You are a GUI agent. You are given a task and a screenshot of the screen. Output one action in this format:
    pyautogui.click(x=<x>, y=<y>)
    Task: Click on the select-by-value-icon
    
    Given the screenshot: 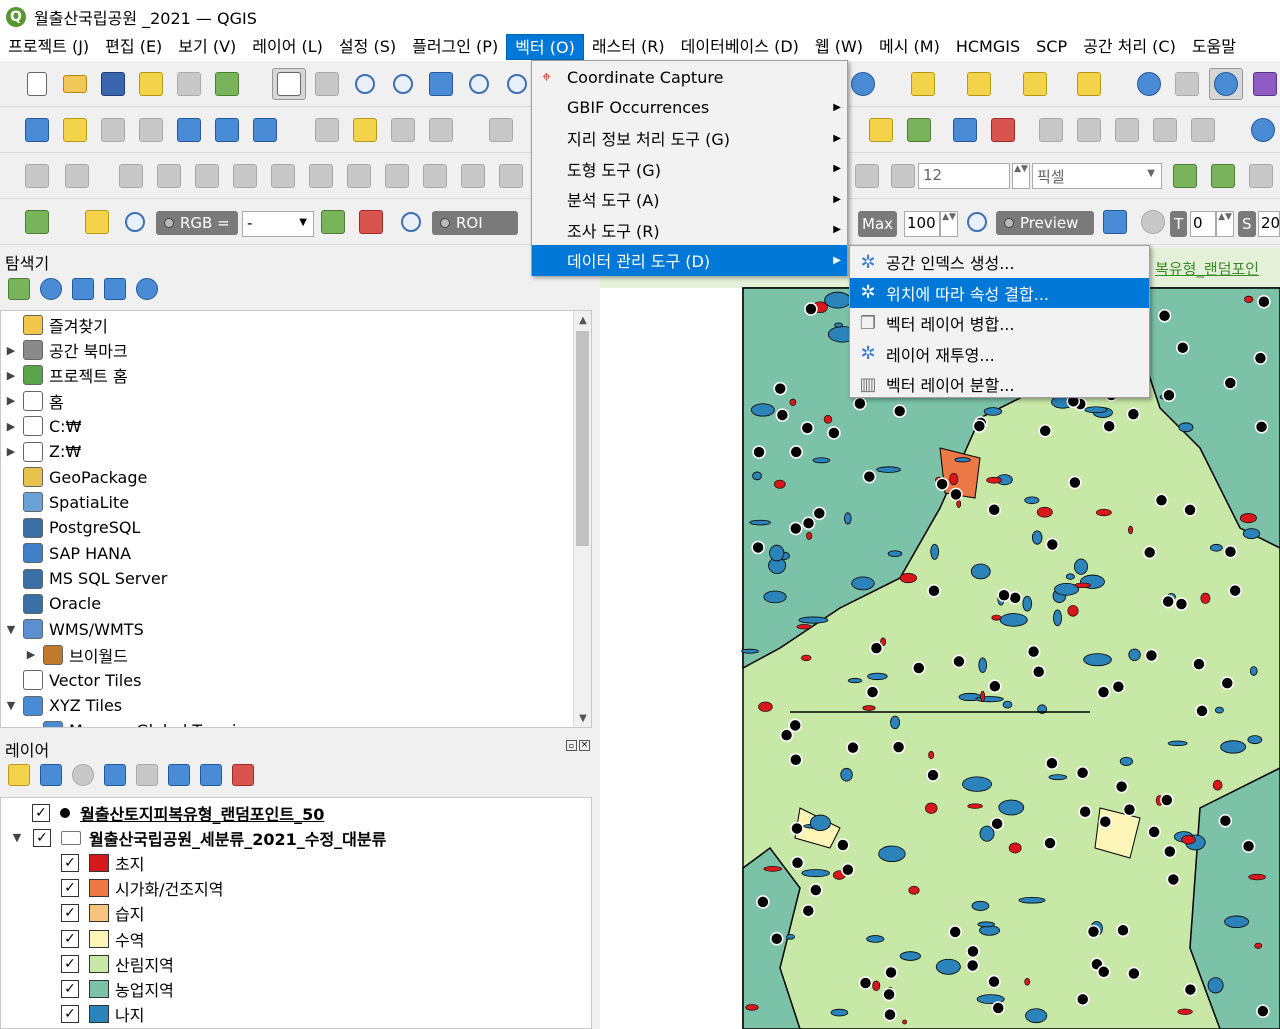 What is the action you would take?
    pyautogui.click(x=979, y=84)
    